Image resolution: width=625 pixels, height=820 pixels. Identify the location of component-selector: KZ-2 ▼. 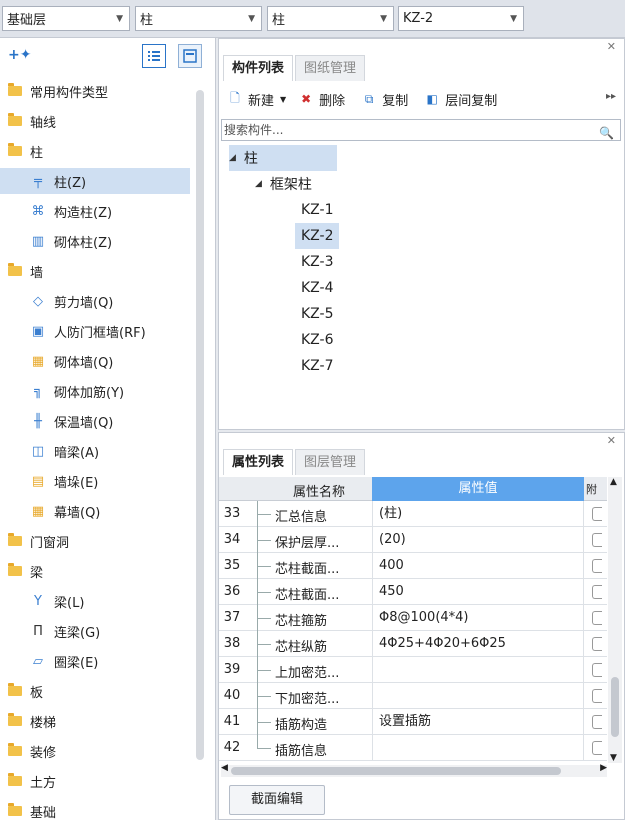
(461, 18).